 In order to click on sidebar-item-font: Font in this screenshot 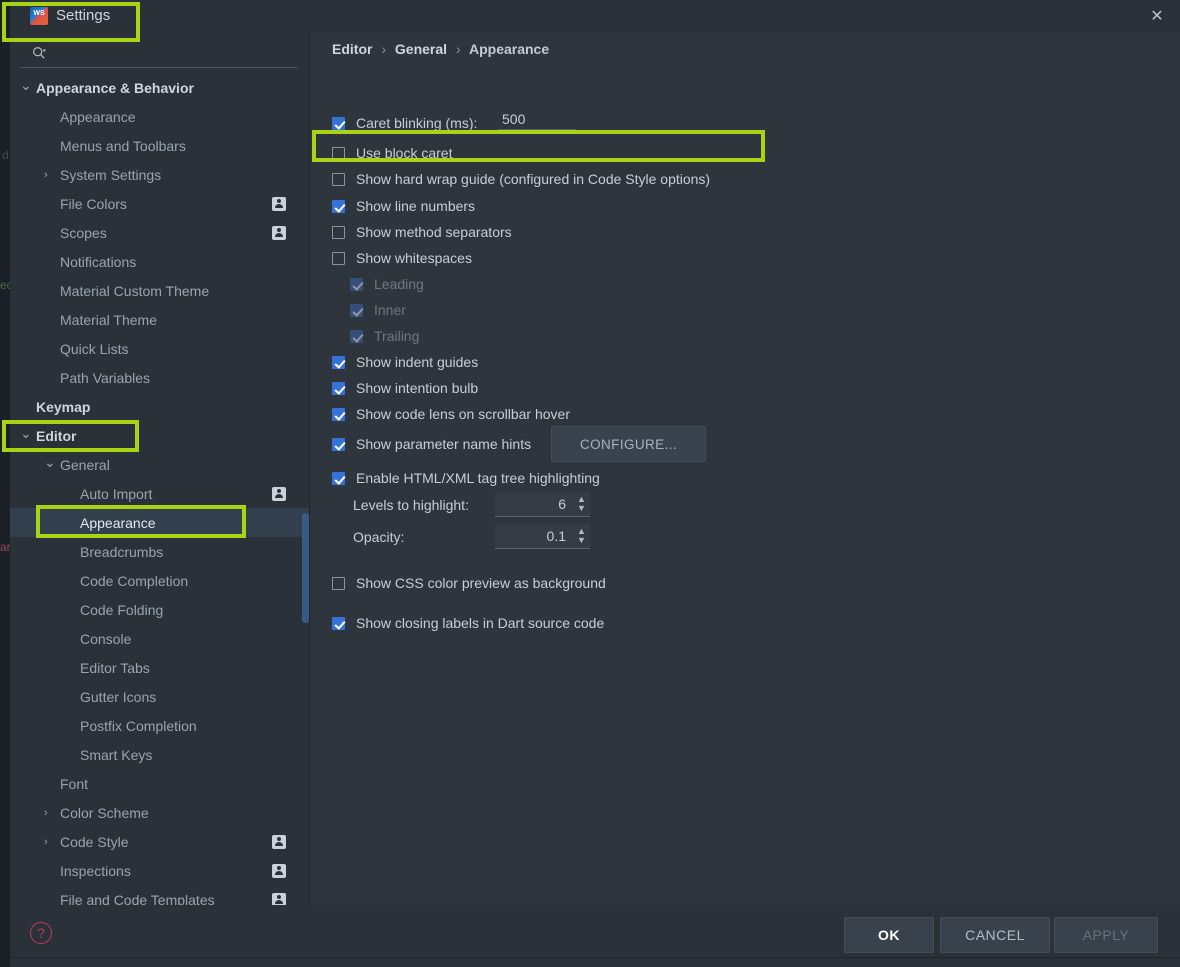, I will do `click(160, 783)`.